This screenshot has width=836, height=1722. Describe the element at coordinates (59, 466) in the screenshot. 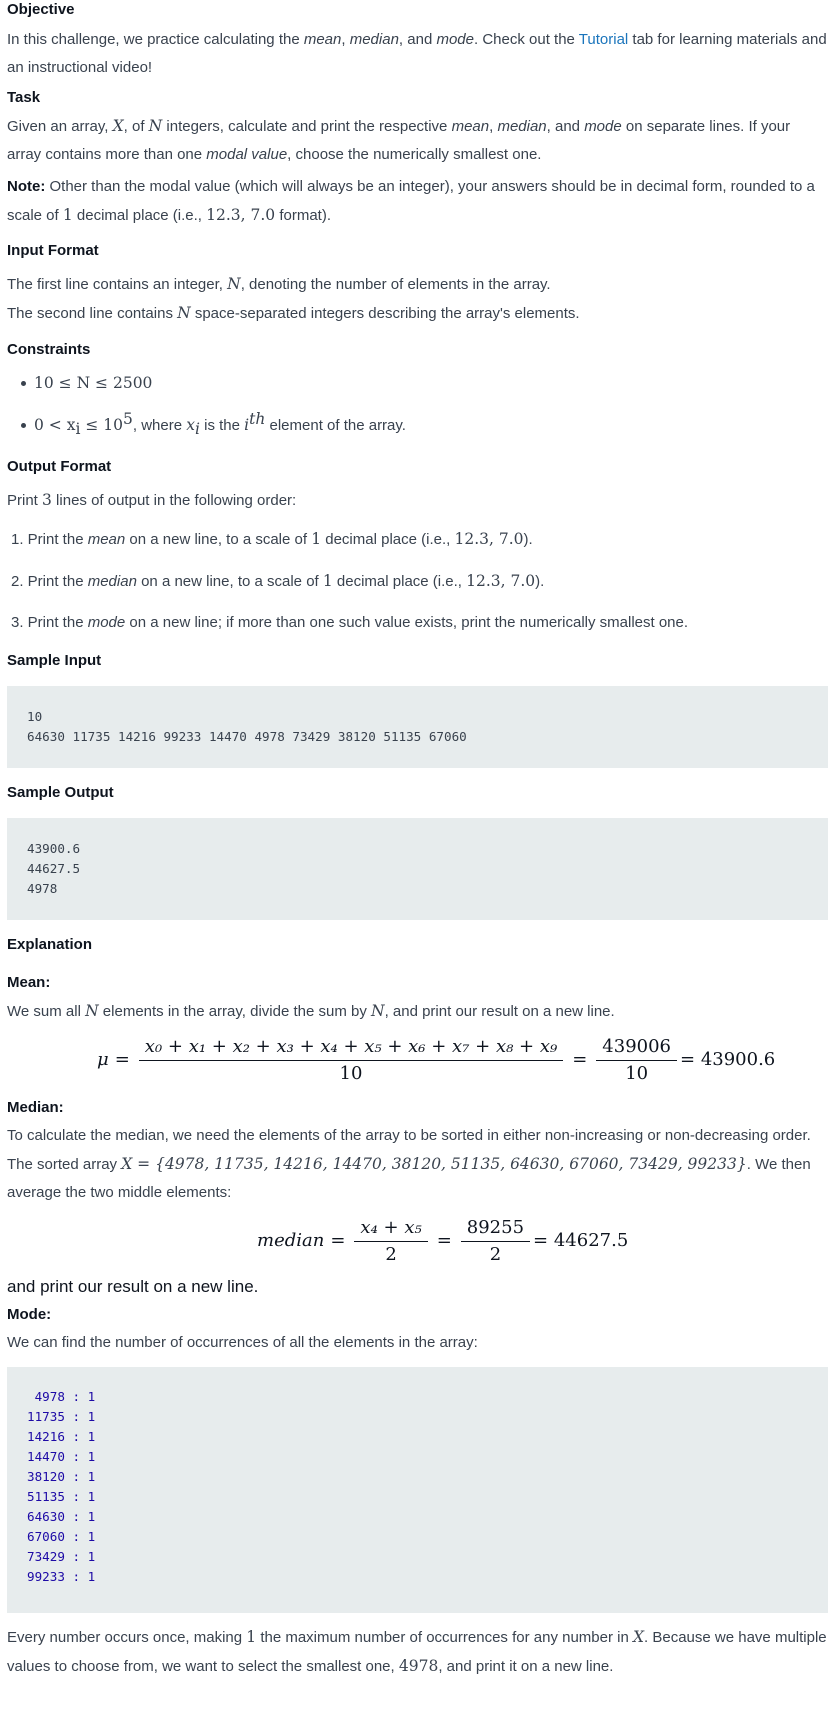

I see `output-format-heading: Output Format` at that location.